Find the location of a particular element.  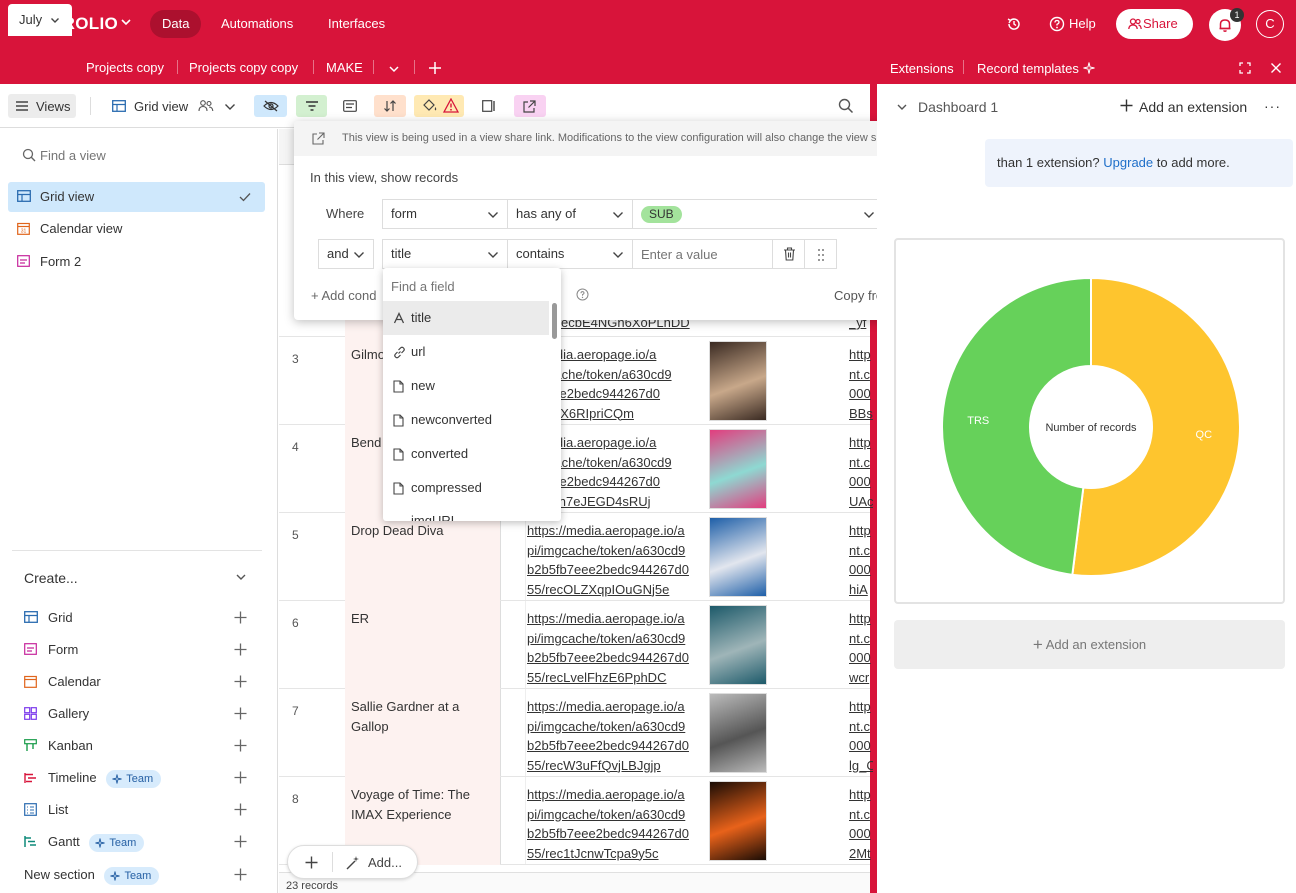

filter-button is located at coordinates (311, 106).